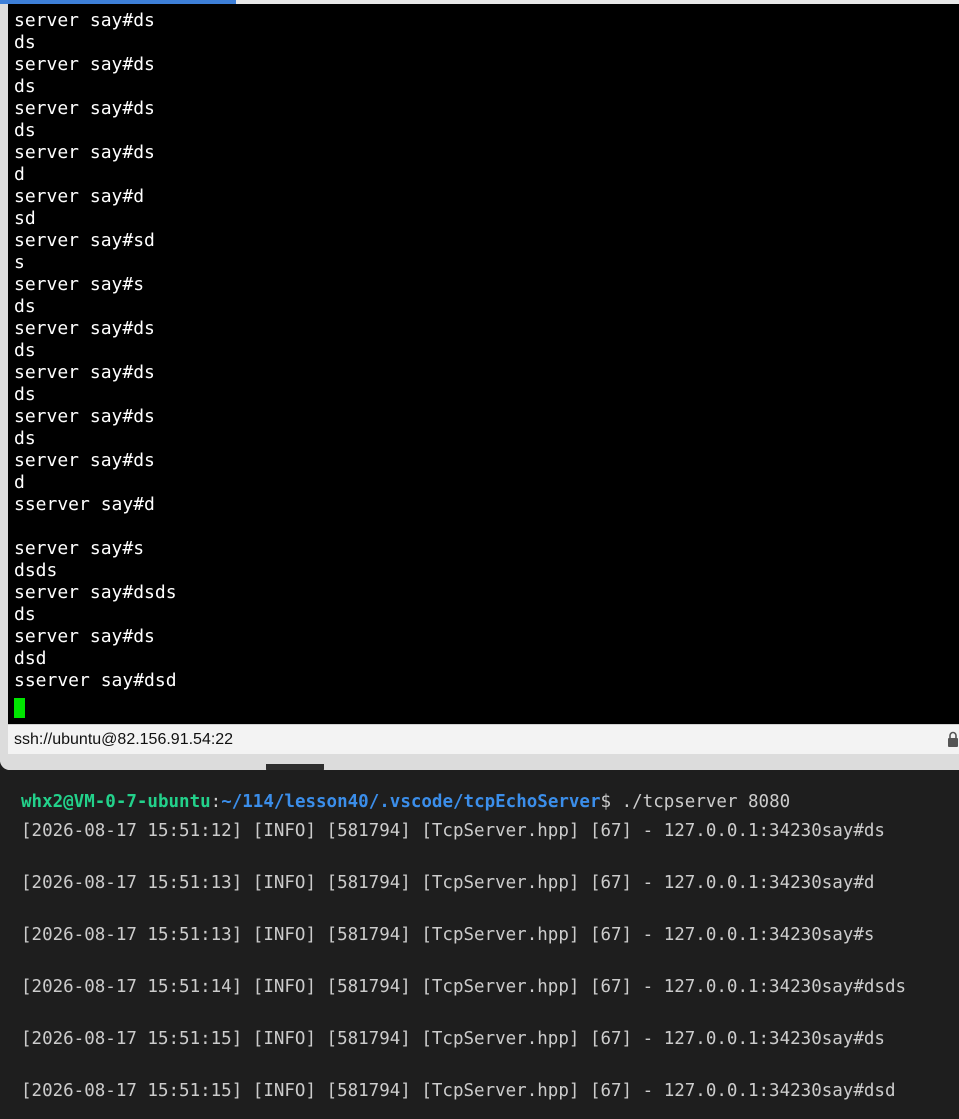 This screenshot has height=1119, width=959. I want to click on prompt-working-directory: ~/114/lesson40/.vscode/tcpEchoServer, so click(411, 802).